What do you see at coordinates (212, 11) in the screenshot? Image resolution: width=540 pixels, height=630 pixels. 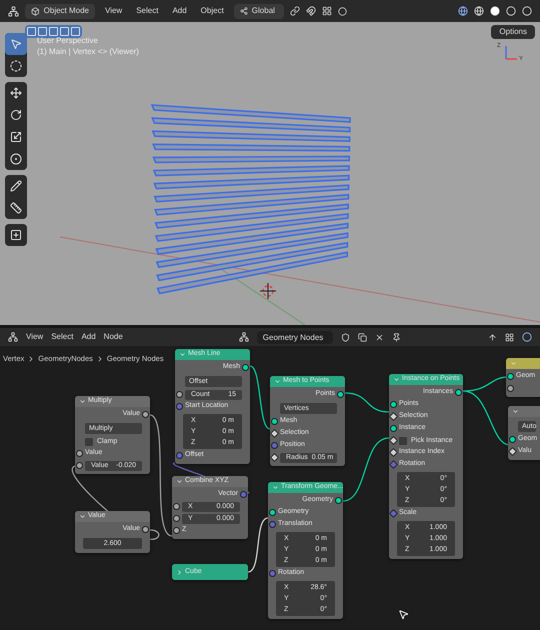 I see `menu-item: Object` at bounding box center [212, 11].